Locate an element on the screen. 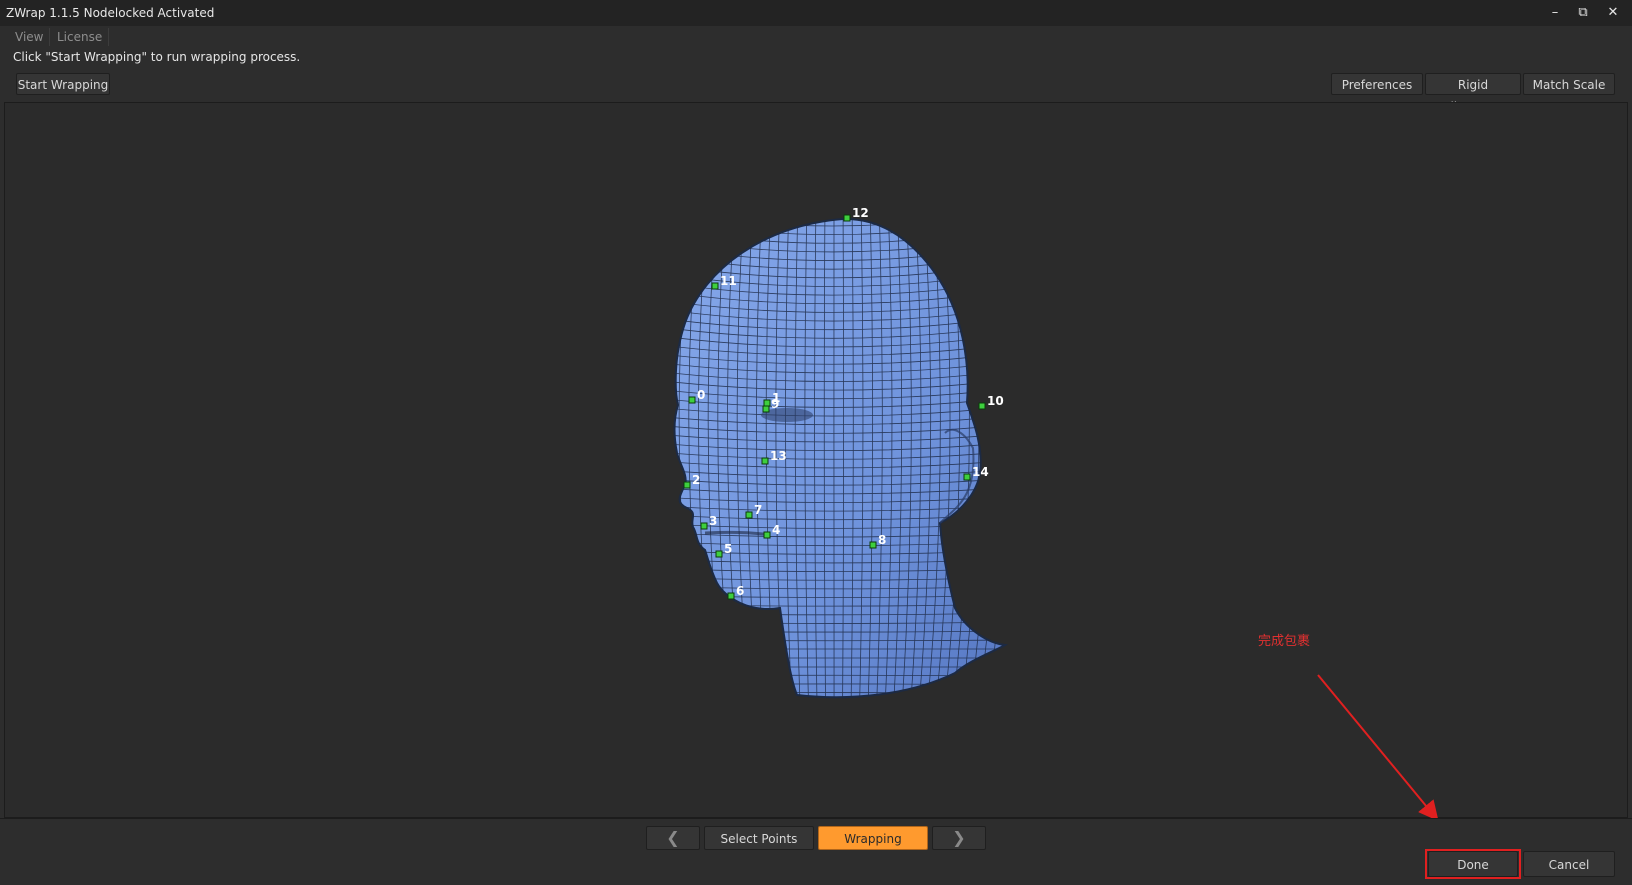 This screenshot has height=885, width=1632. head-model: 0 123456789 1011121314 is located at coordinates (839, 452).